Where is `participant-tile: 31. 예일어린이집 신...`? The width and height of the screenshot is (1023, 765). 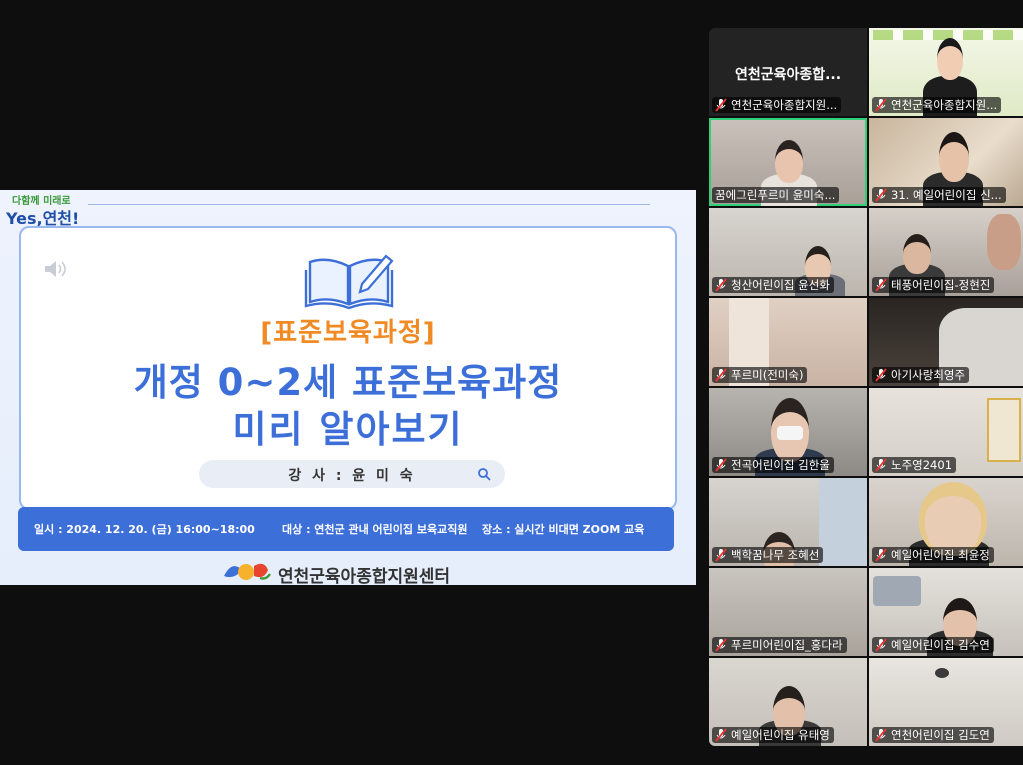
participant-tile: 31. 예일어린이집 신... is located at coordinates (946, 162).